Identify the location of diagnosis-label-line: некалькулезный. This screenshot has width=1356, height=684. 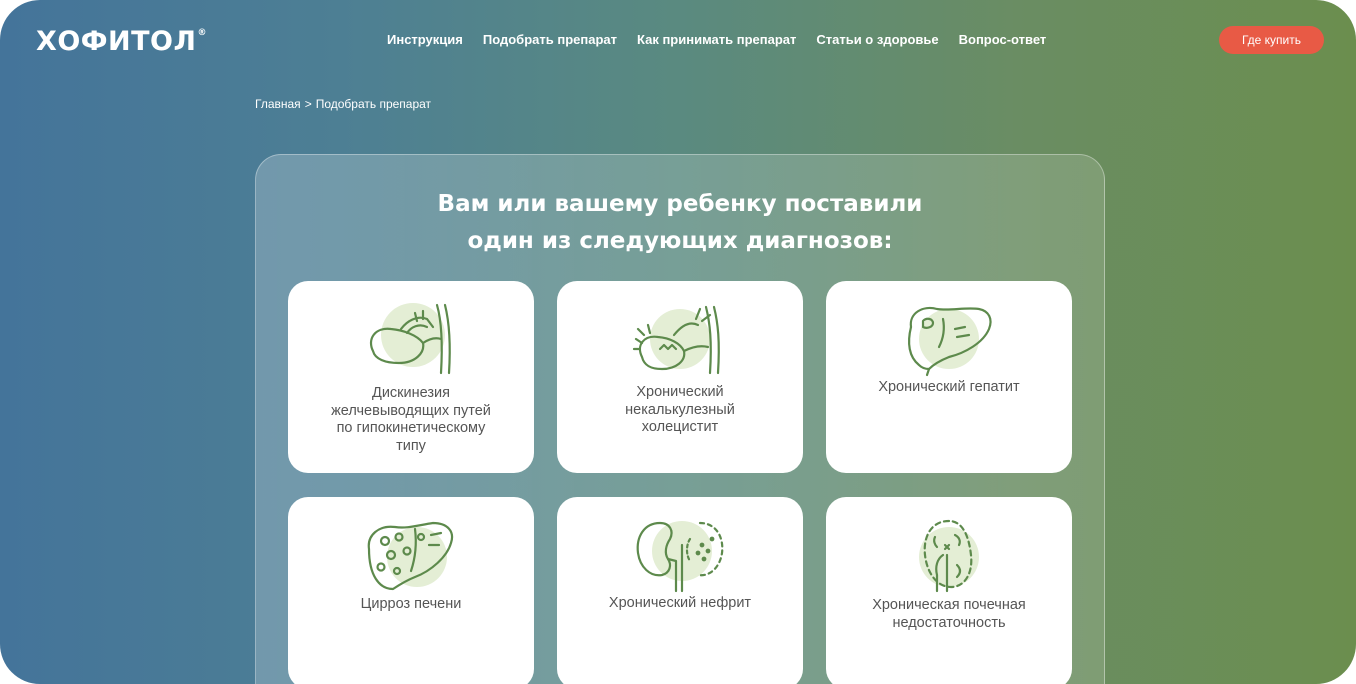
(680, 409).